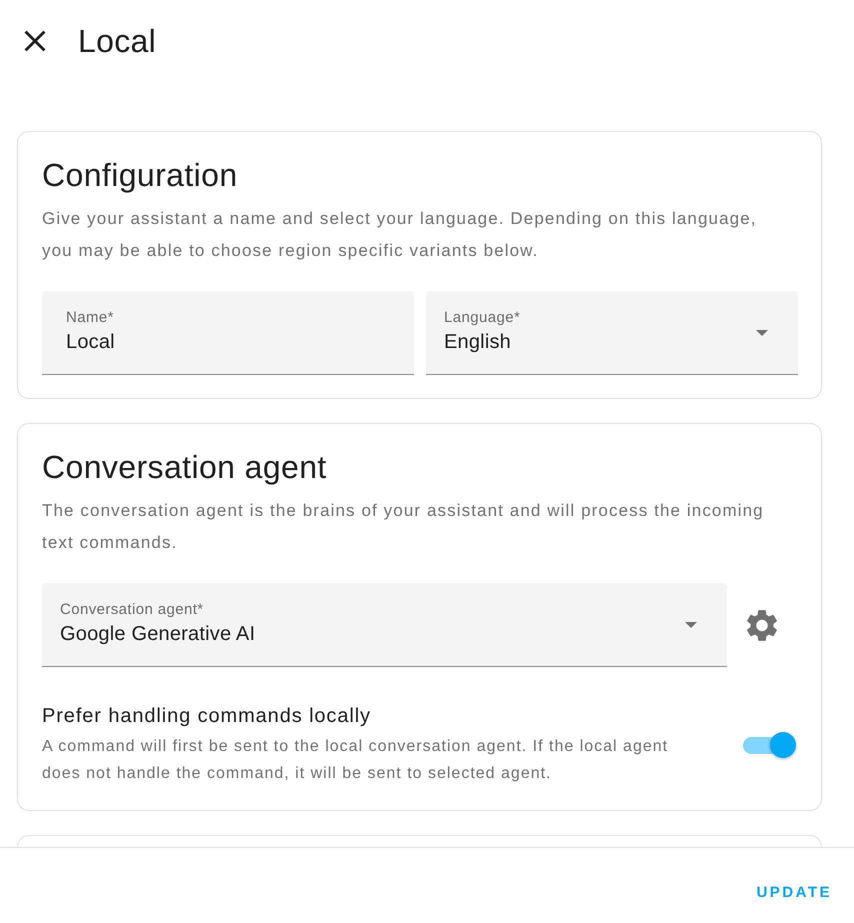  What do you see at coordinates (770, 745) in the screenshot?
I see `toggle-switch` at bounding box center [770, 745].